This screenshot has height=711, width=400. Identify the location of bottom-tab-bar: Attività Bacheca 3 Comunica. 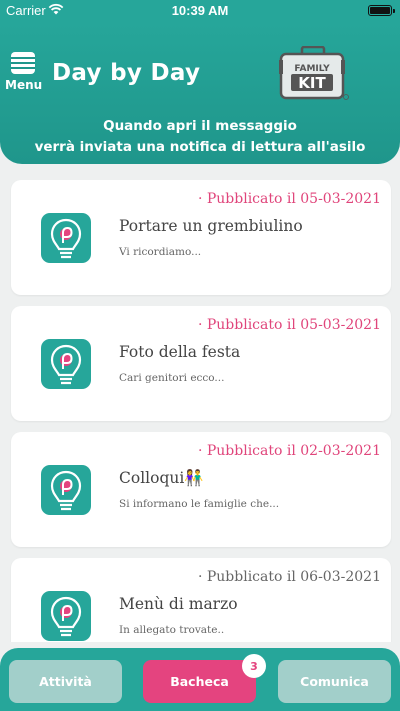
(200, 679).